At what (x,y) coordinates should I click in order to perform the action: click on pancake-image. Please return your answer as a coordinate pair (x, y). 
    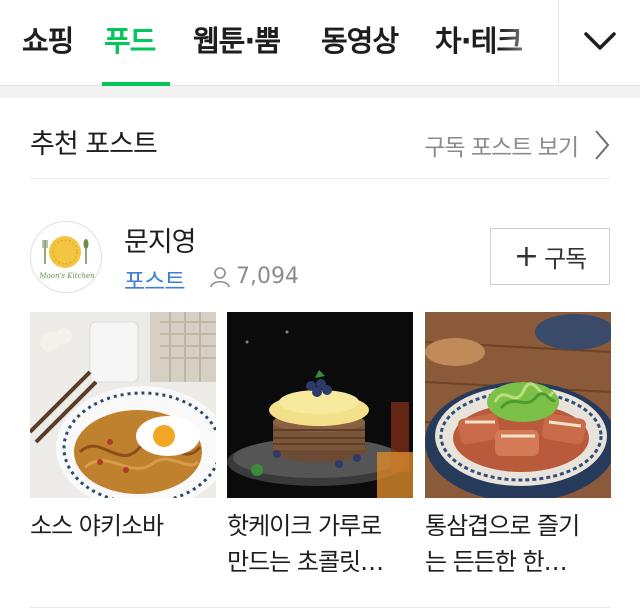
    Looking at the image, I should click on (320, 405).